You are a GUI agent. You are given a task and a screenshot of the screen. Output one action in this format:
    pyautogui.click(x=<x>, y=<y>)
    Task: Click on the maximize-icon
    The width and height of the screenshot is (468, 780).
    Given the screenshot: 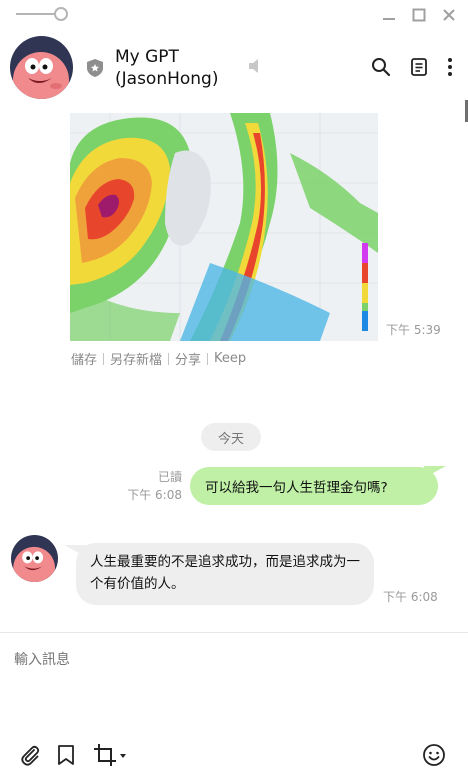 What is the action you would take?
    pyautogui.click(x=419, y=15)
    